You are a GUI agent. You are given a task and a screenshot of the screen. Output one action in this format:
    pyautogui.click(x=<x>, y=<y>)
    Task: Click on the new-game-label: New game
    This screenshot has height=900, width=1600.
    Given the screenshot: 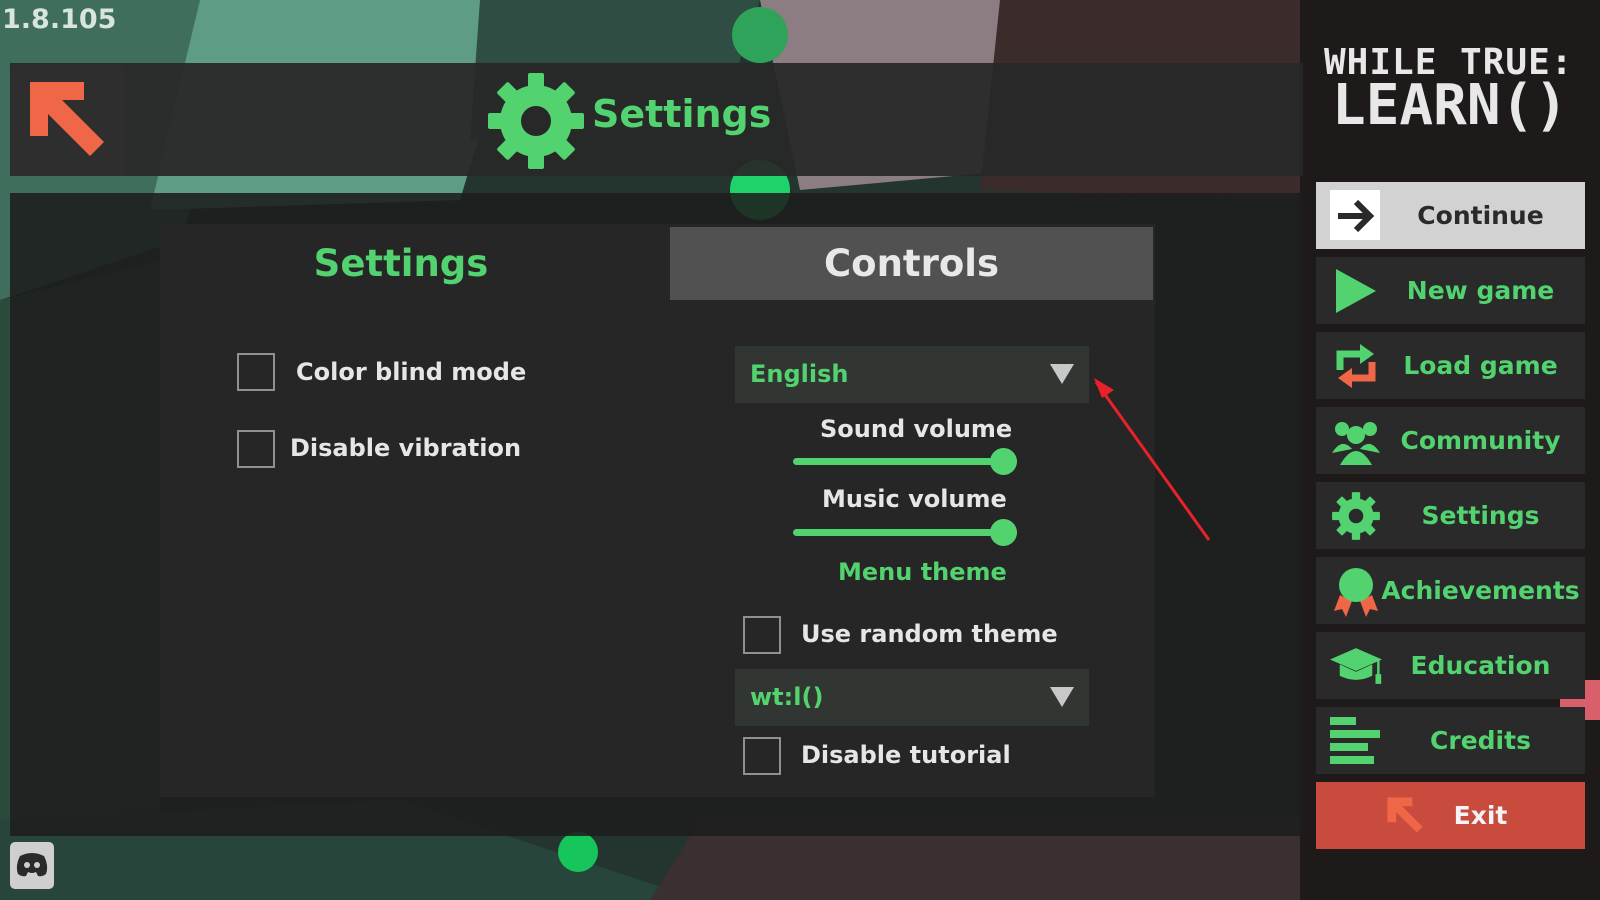 What is the action you would take?
    pyautogui.click(x=1480, y=290)
    